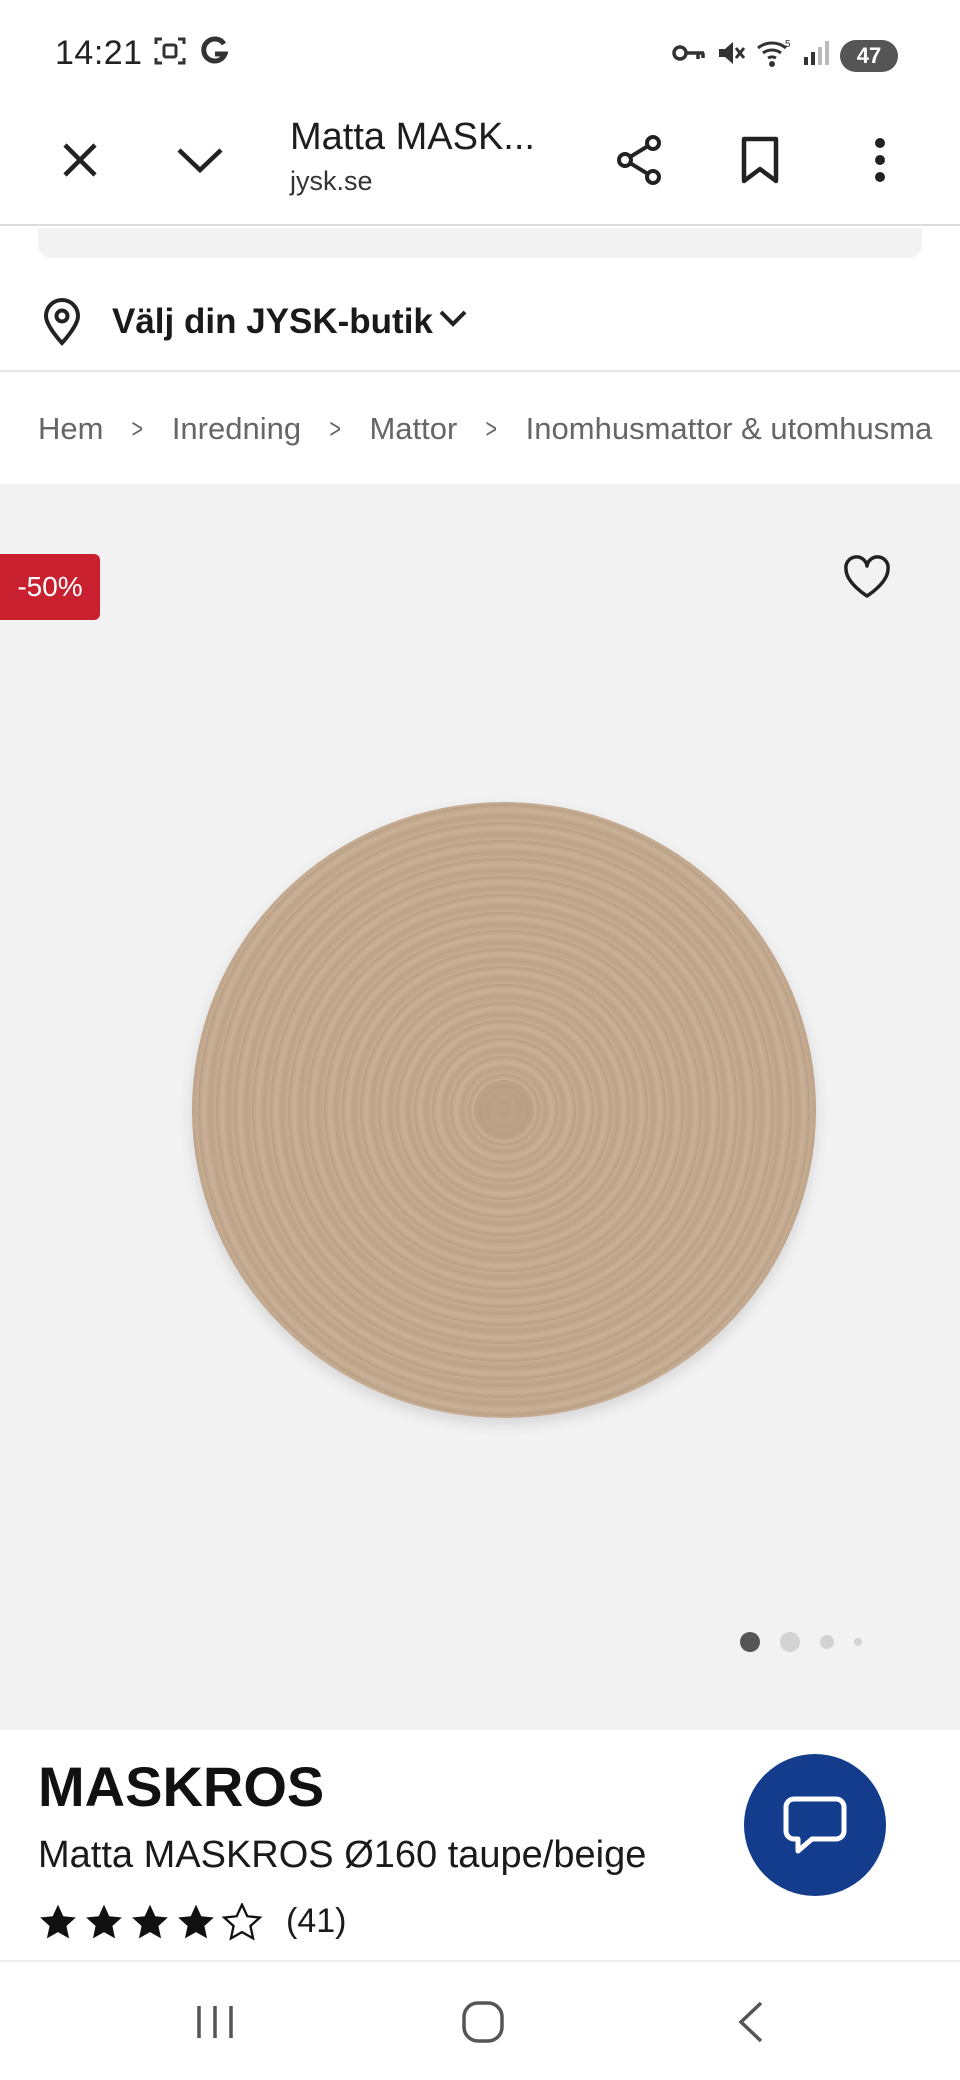  What do you see at coordinates (316, 1921) in the screenshot?
I see `review-count: (41)` at bounding box center [316, 1921].